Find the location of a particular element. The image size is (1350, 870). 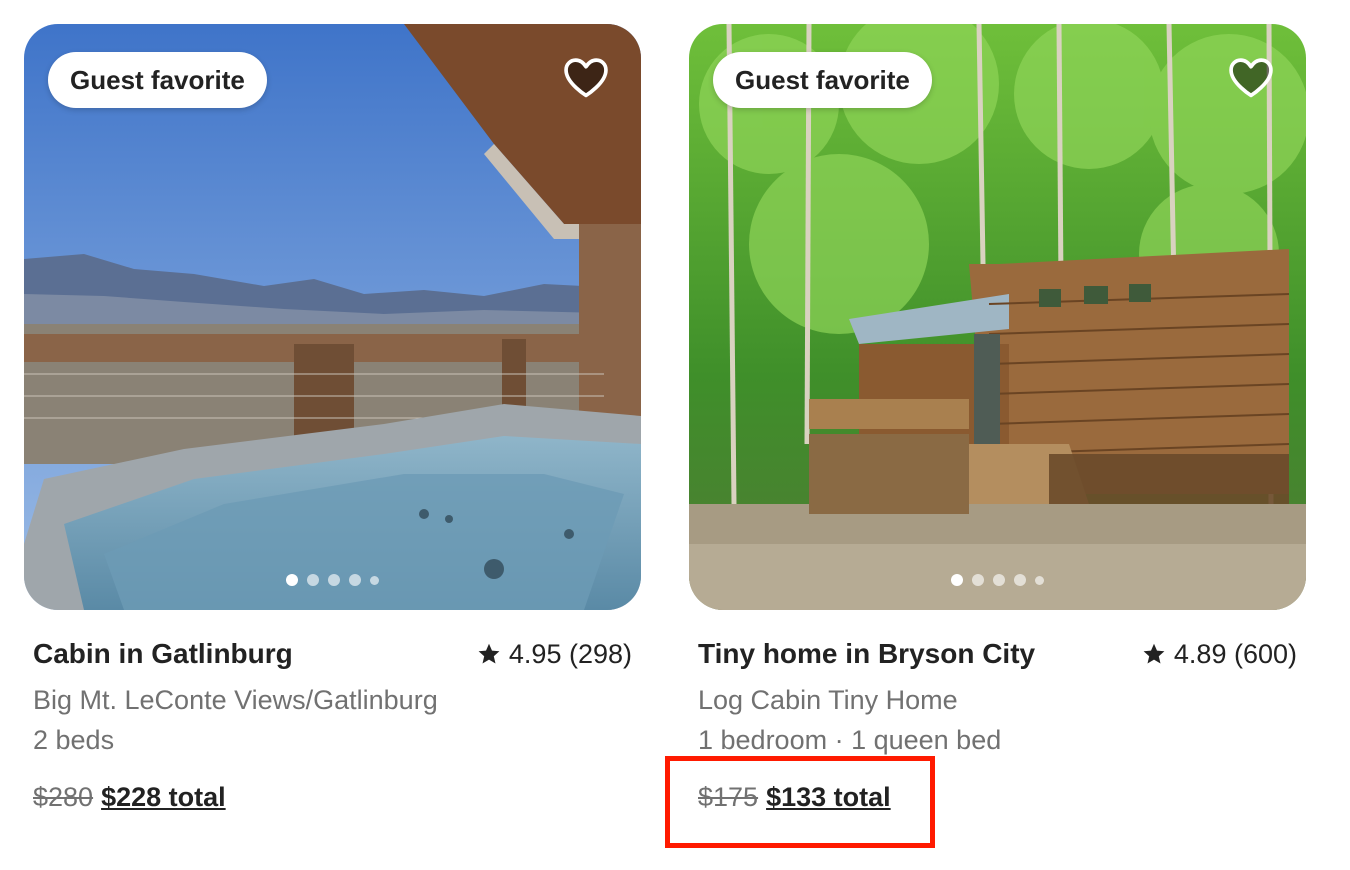

total-price-link: $228 total is located at coordinates (163, 797).